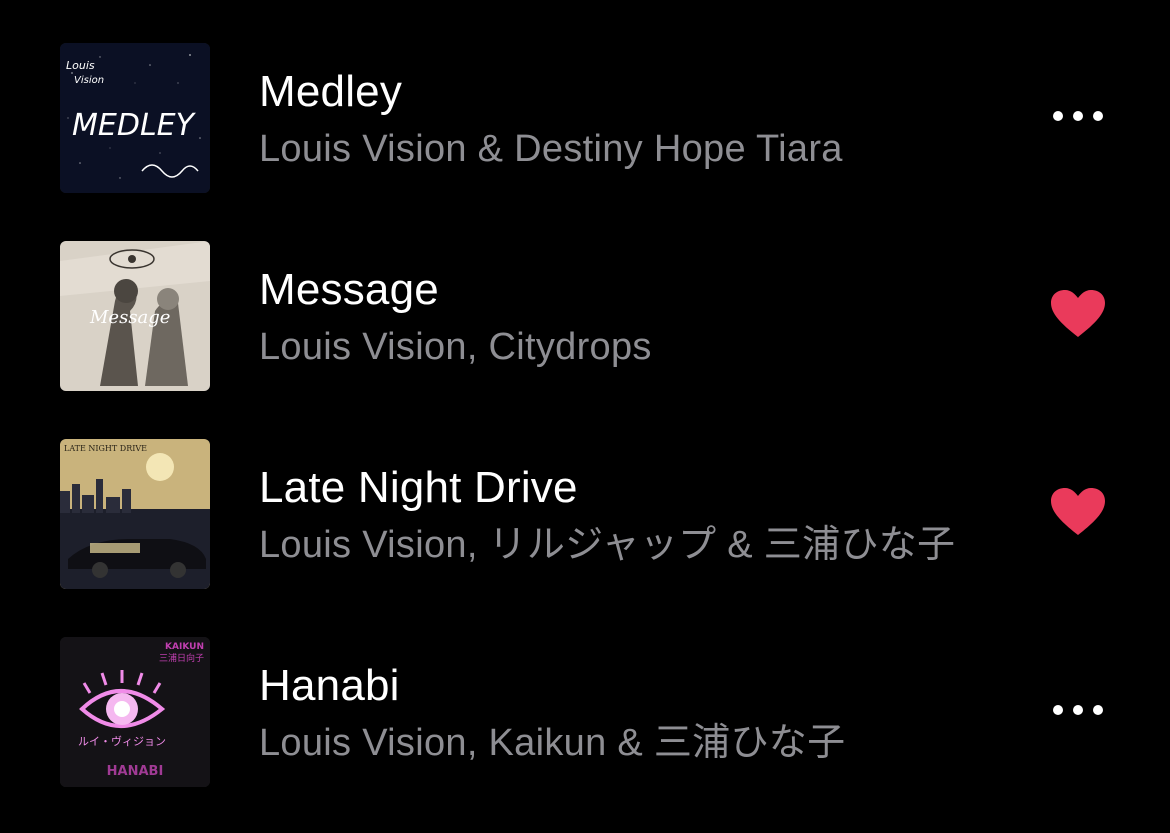 This screenshot has width=1170, height=833. Describe the element at coordinates (329, 685) in the screenshot. I see `song-title: Hanabi` at that location.